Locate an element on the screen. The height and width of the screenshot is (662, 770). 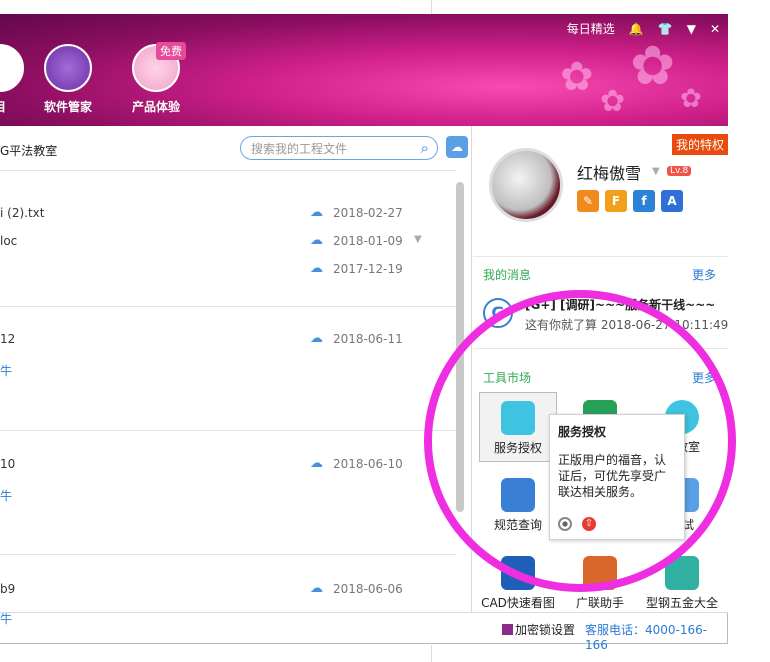
daily-picks-link: 每日精选 is located at coordinates (591, 28).